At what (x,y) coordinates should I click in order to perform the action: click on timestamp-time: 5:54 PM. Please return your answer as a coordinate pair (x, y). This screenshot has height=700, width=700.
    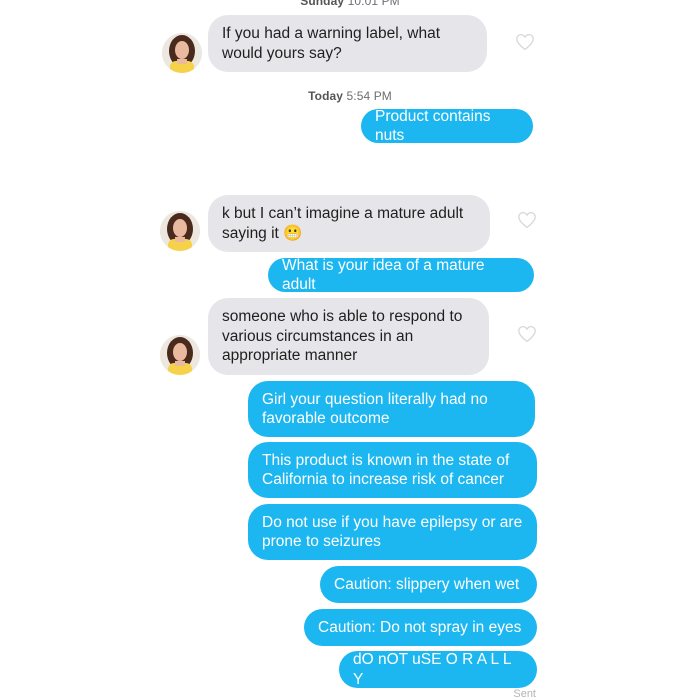
    Looking at the image, I should click on (369, 96).